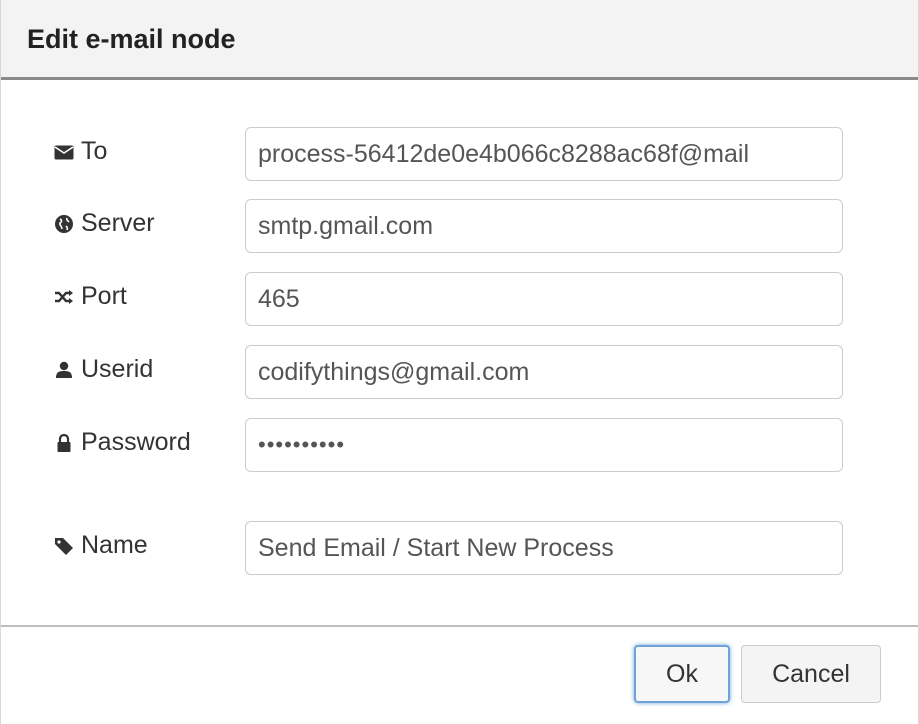 This screenshot has height=724, width=919. What do you see at coordinates (64, 297) in the screenshot?
I see `shuffle-icon` at bounding box center [64, 297].